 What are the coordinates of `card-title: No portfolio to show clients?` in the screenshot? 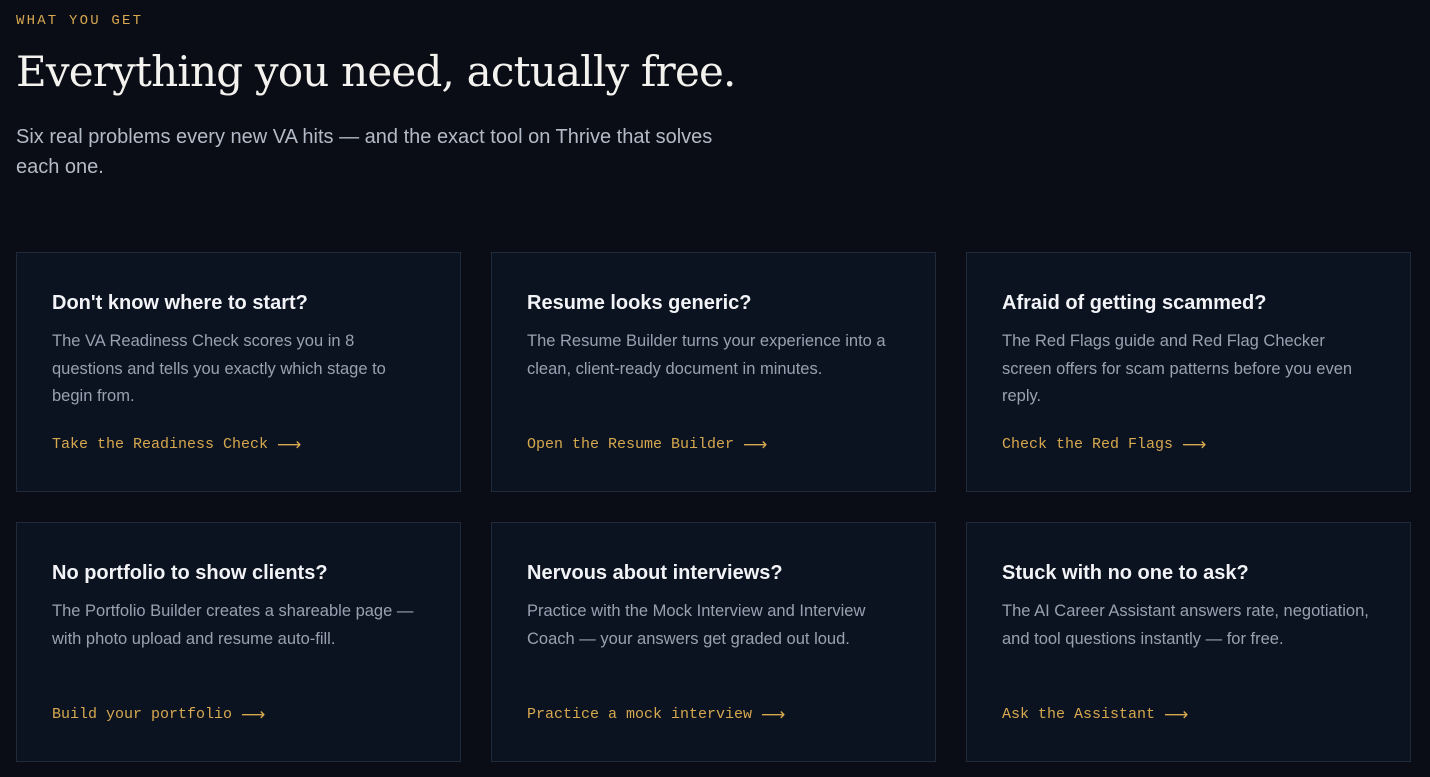 It's located at (190, 573).